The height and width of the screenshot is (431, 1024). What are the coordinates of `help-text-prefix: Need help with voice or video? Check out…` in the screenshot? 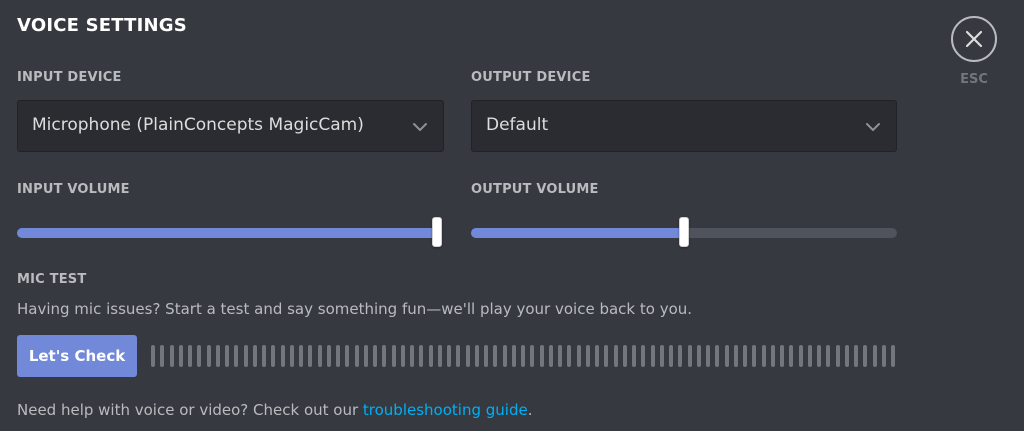 It's located at (190, 410).